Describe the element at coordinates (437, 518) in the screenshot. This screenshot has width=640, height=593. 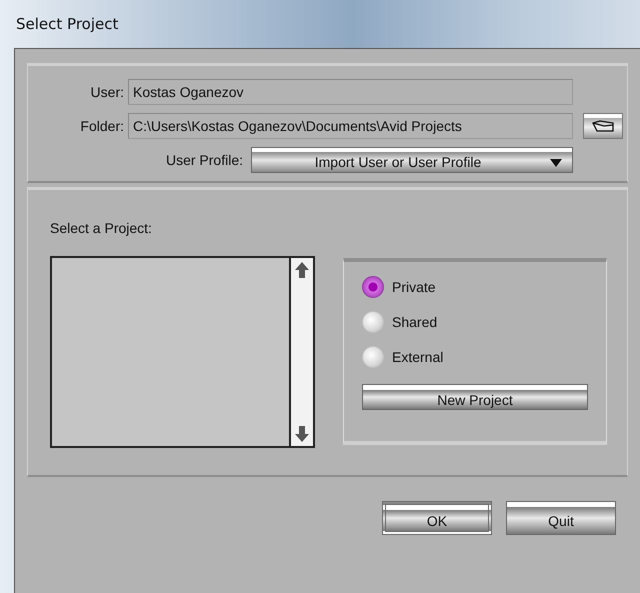
I see `ok-button: OK` at that location.